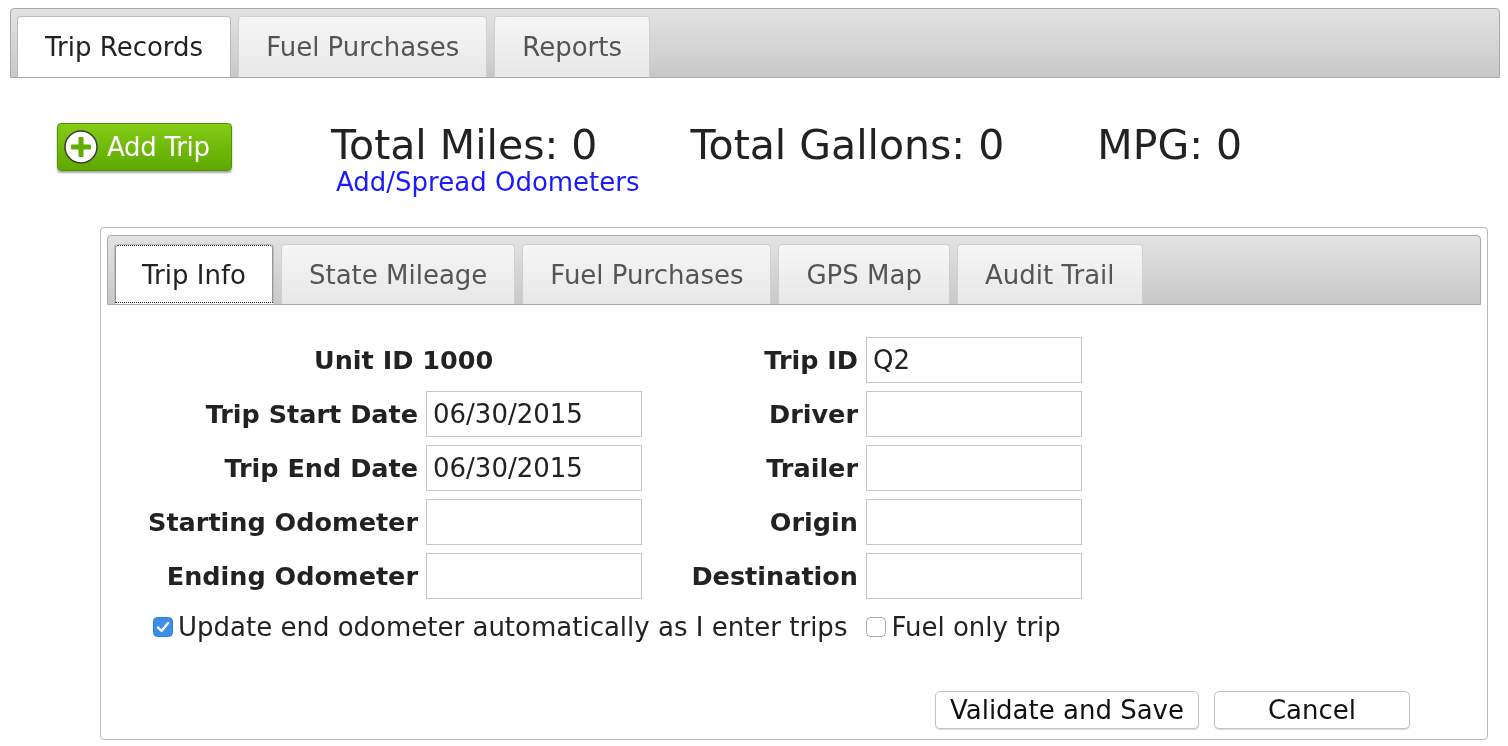  I want to click on spread-odometers-link: Add/Spread Odometers, so click(488, 182).